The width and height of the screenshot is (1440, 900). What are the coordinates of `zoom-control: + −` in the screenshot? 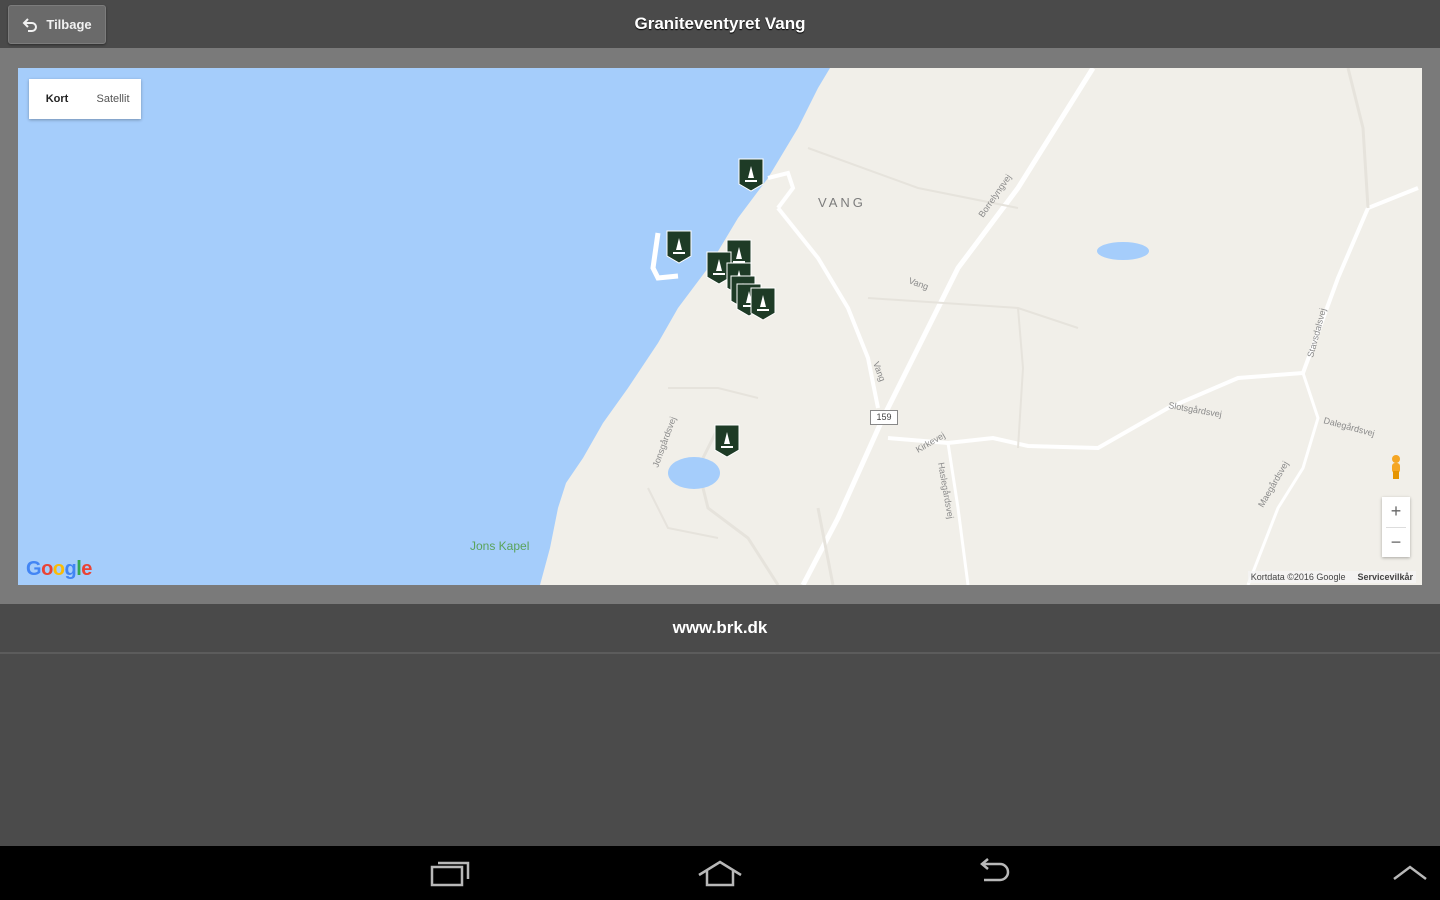 It's located at (1396, 527).